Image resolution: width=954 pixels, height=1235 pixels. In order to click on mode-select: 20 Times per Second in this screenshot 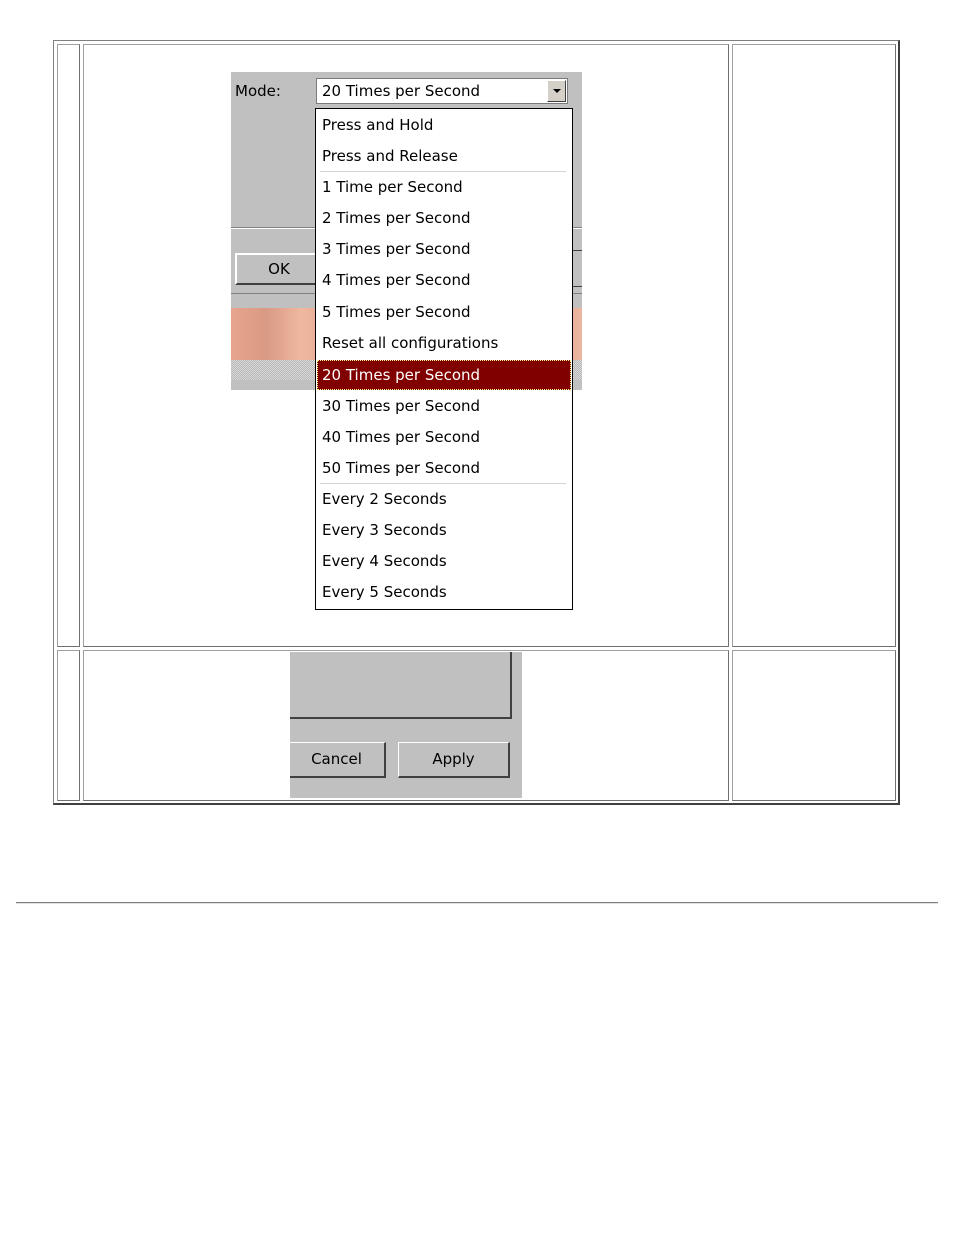, I will do `click(442, 91)`.